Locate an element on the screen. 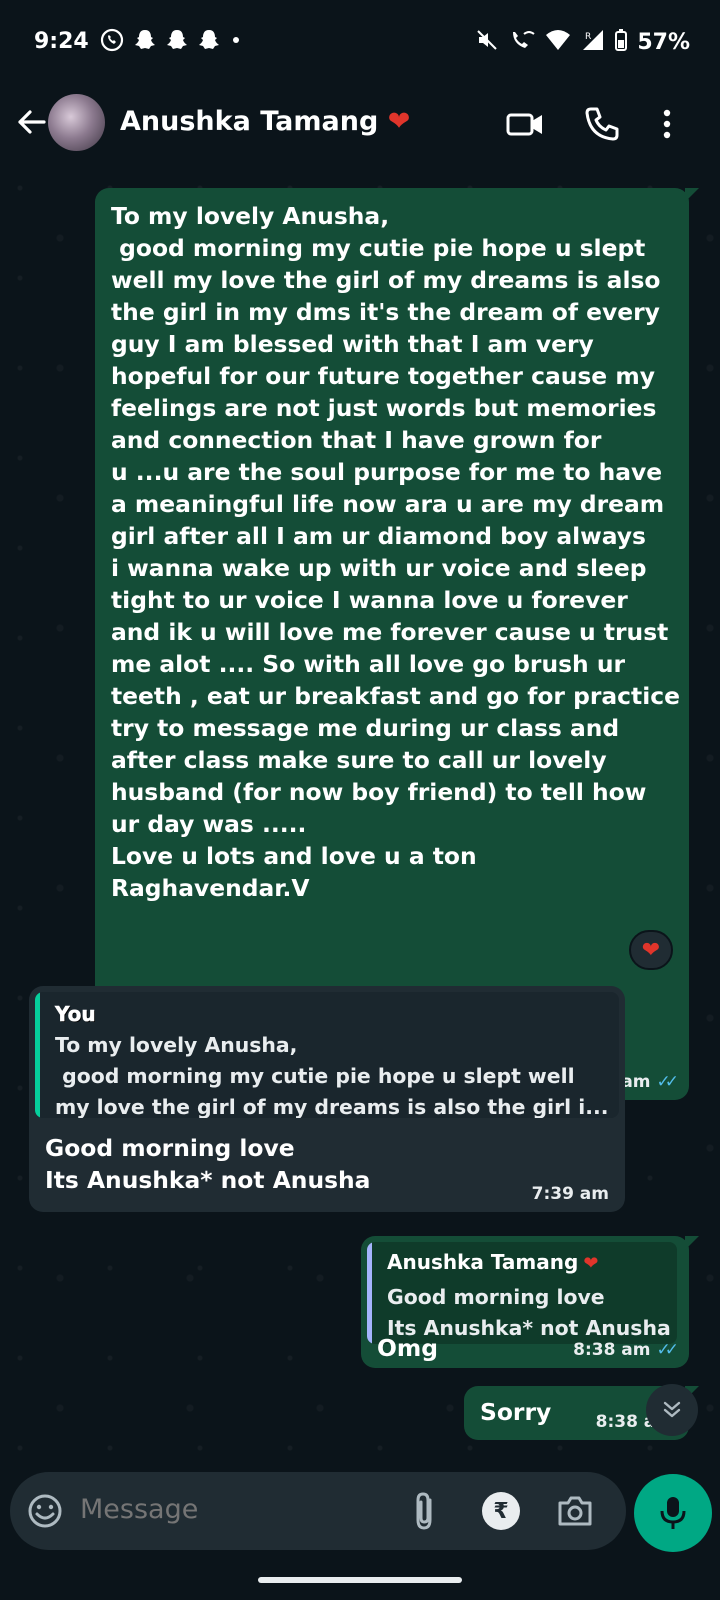 The width and height of the screenshot is (720, 1600). more-notifications-dot-icon is located at coordinates (236, 43).